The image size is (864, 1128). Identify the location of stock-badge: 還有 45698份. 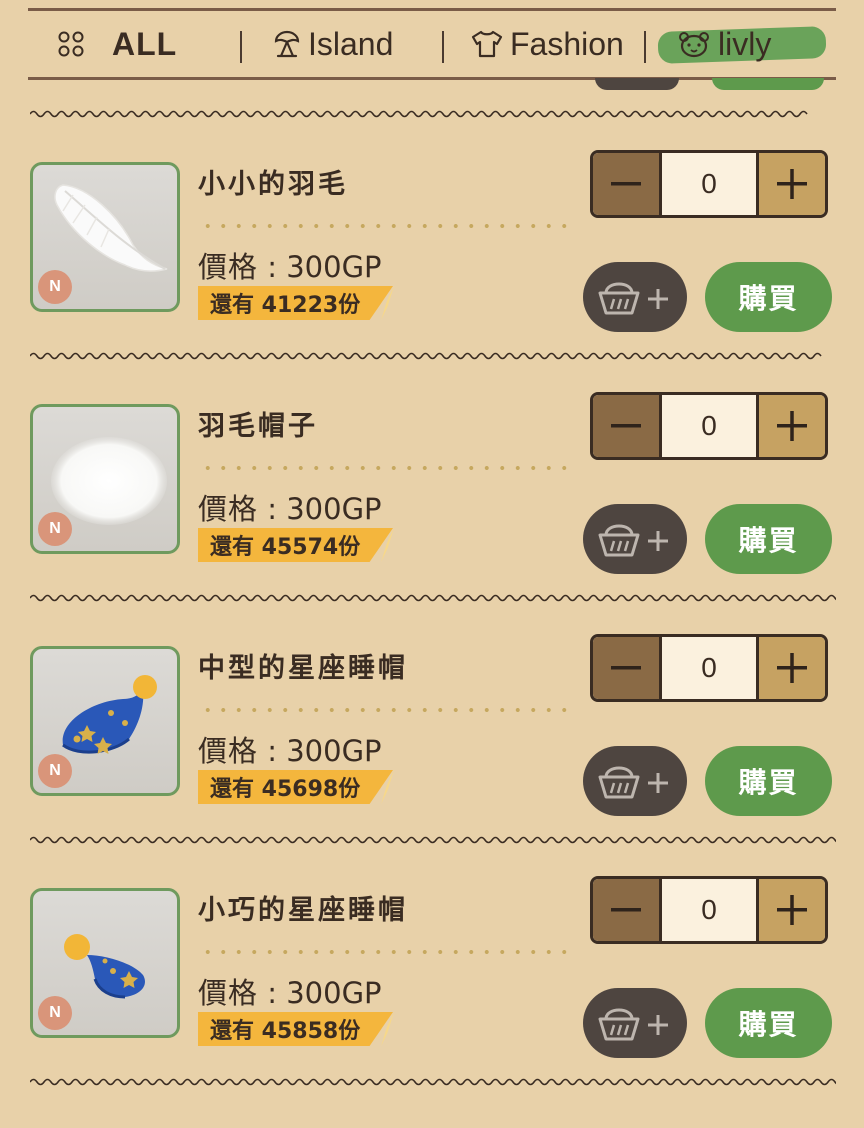
(295, 787).